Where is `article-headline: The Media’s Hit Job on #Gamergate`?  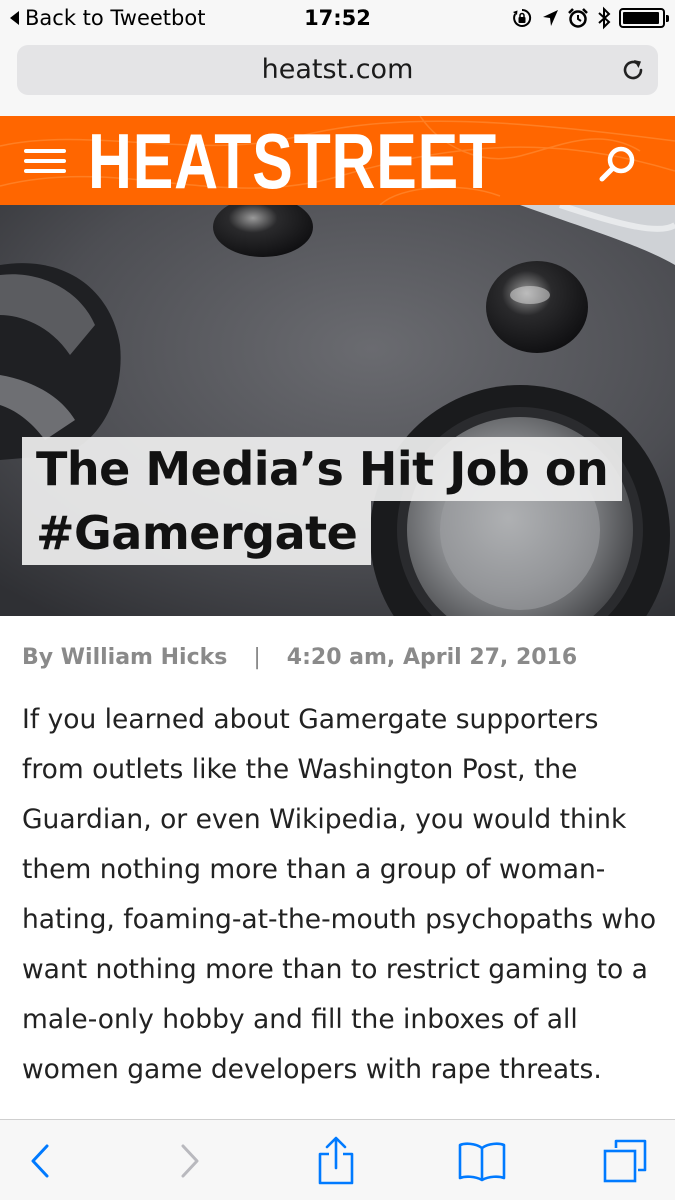 article-headline: The Media’s Hit Job on #Gamergate is located at coordinates (322, 501).